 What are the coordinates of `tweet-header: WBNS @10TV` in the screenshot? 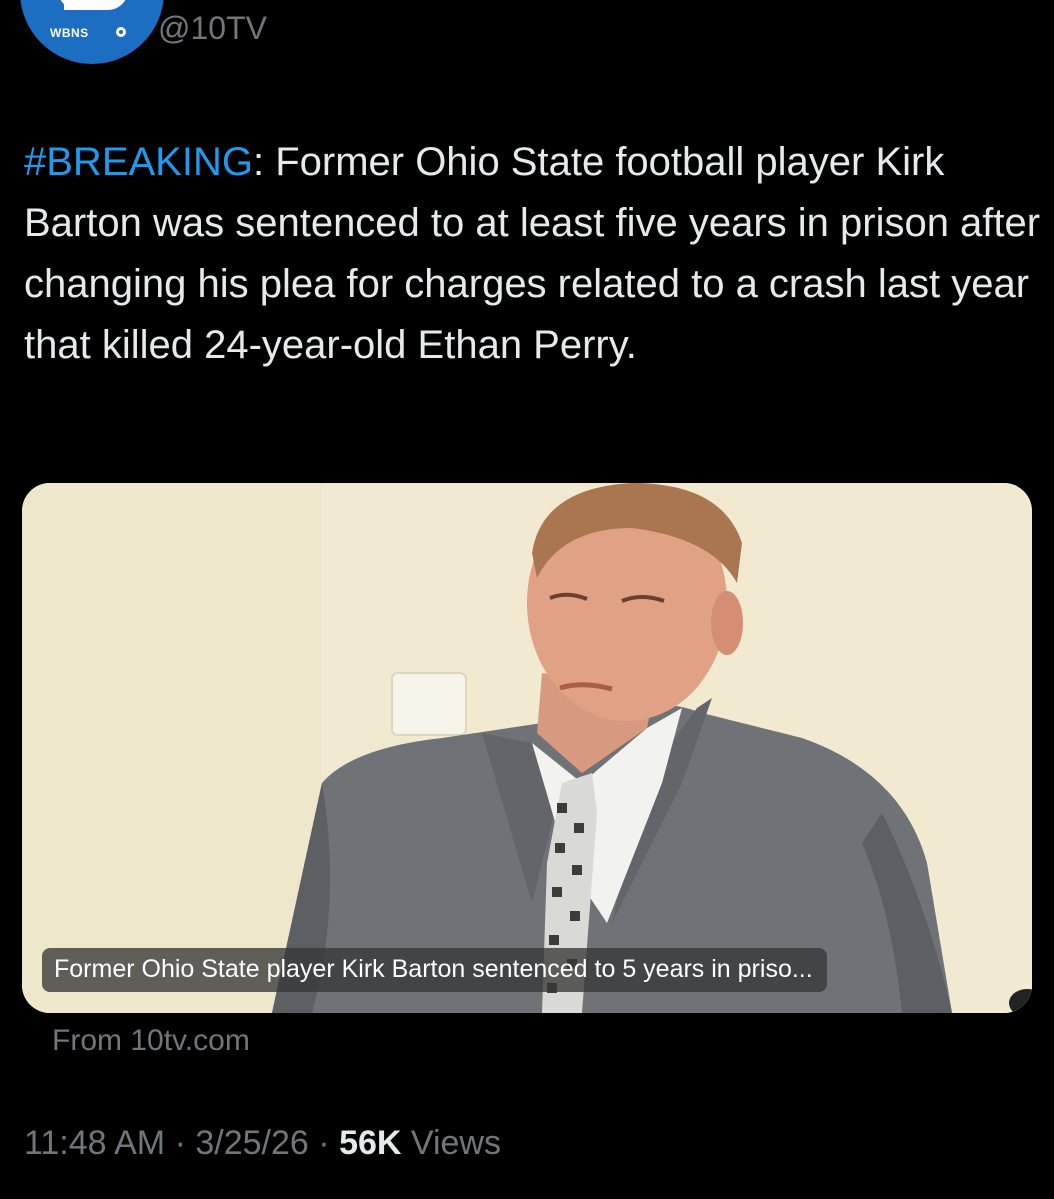 It's located at (527, 45).